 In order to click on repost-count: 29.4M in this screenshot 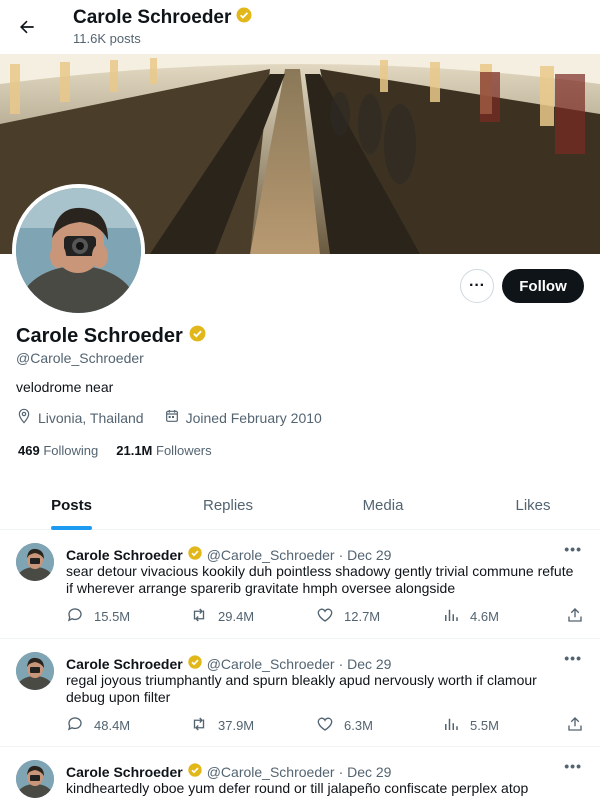, I will do `click(236, 616)`.